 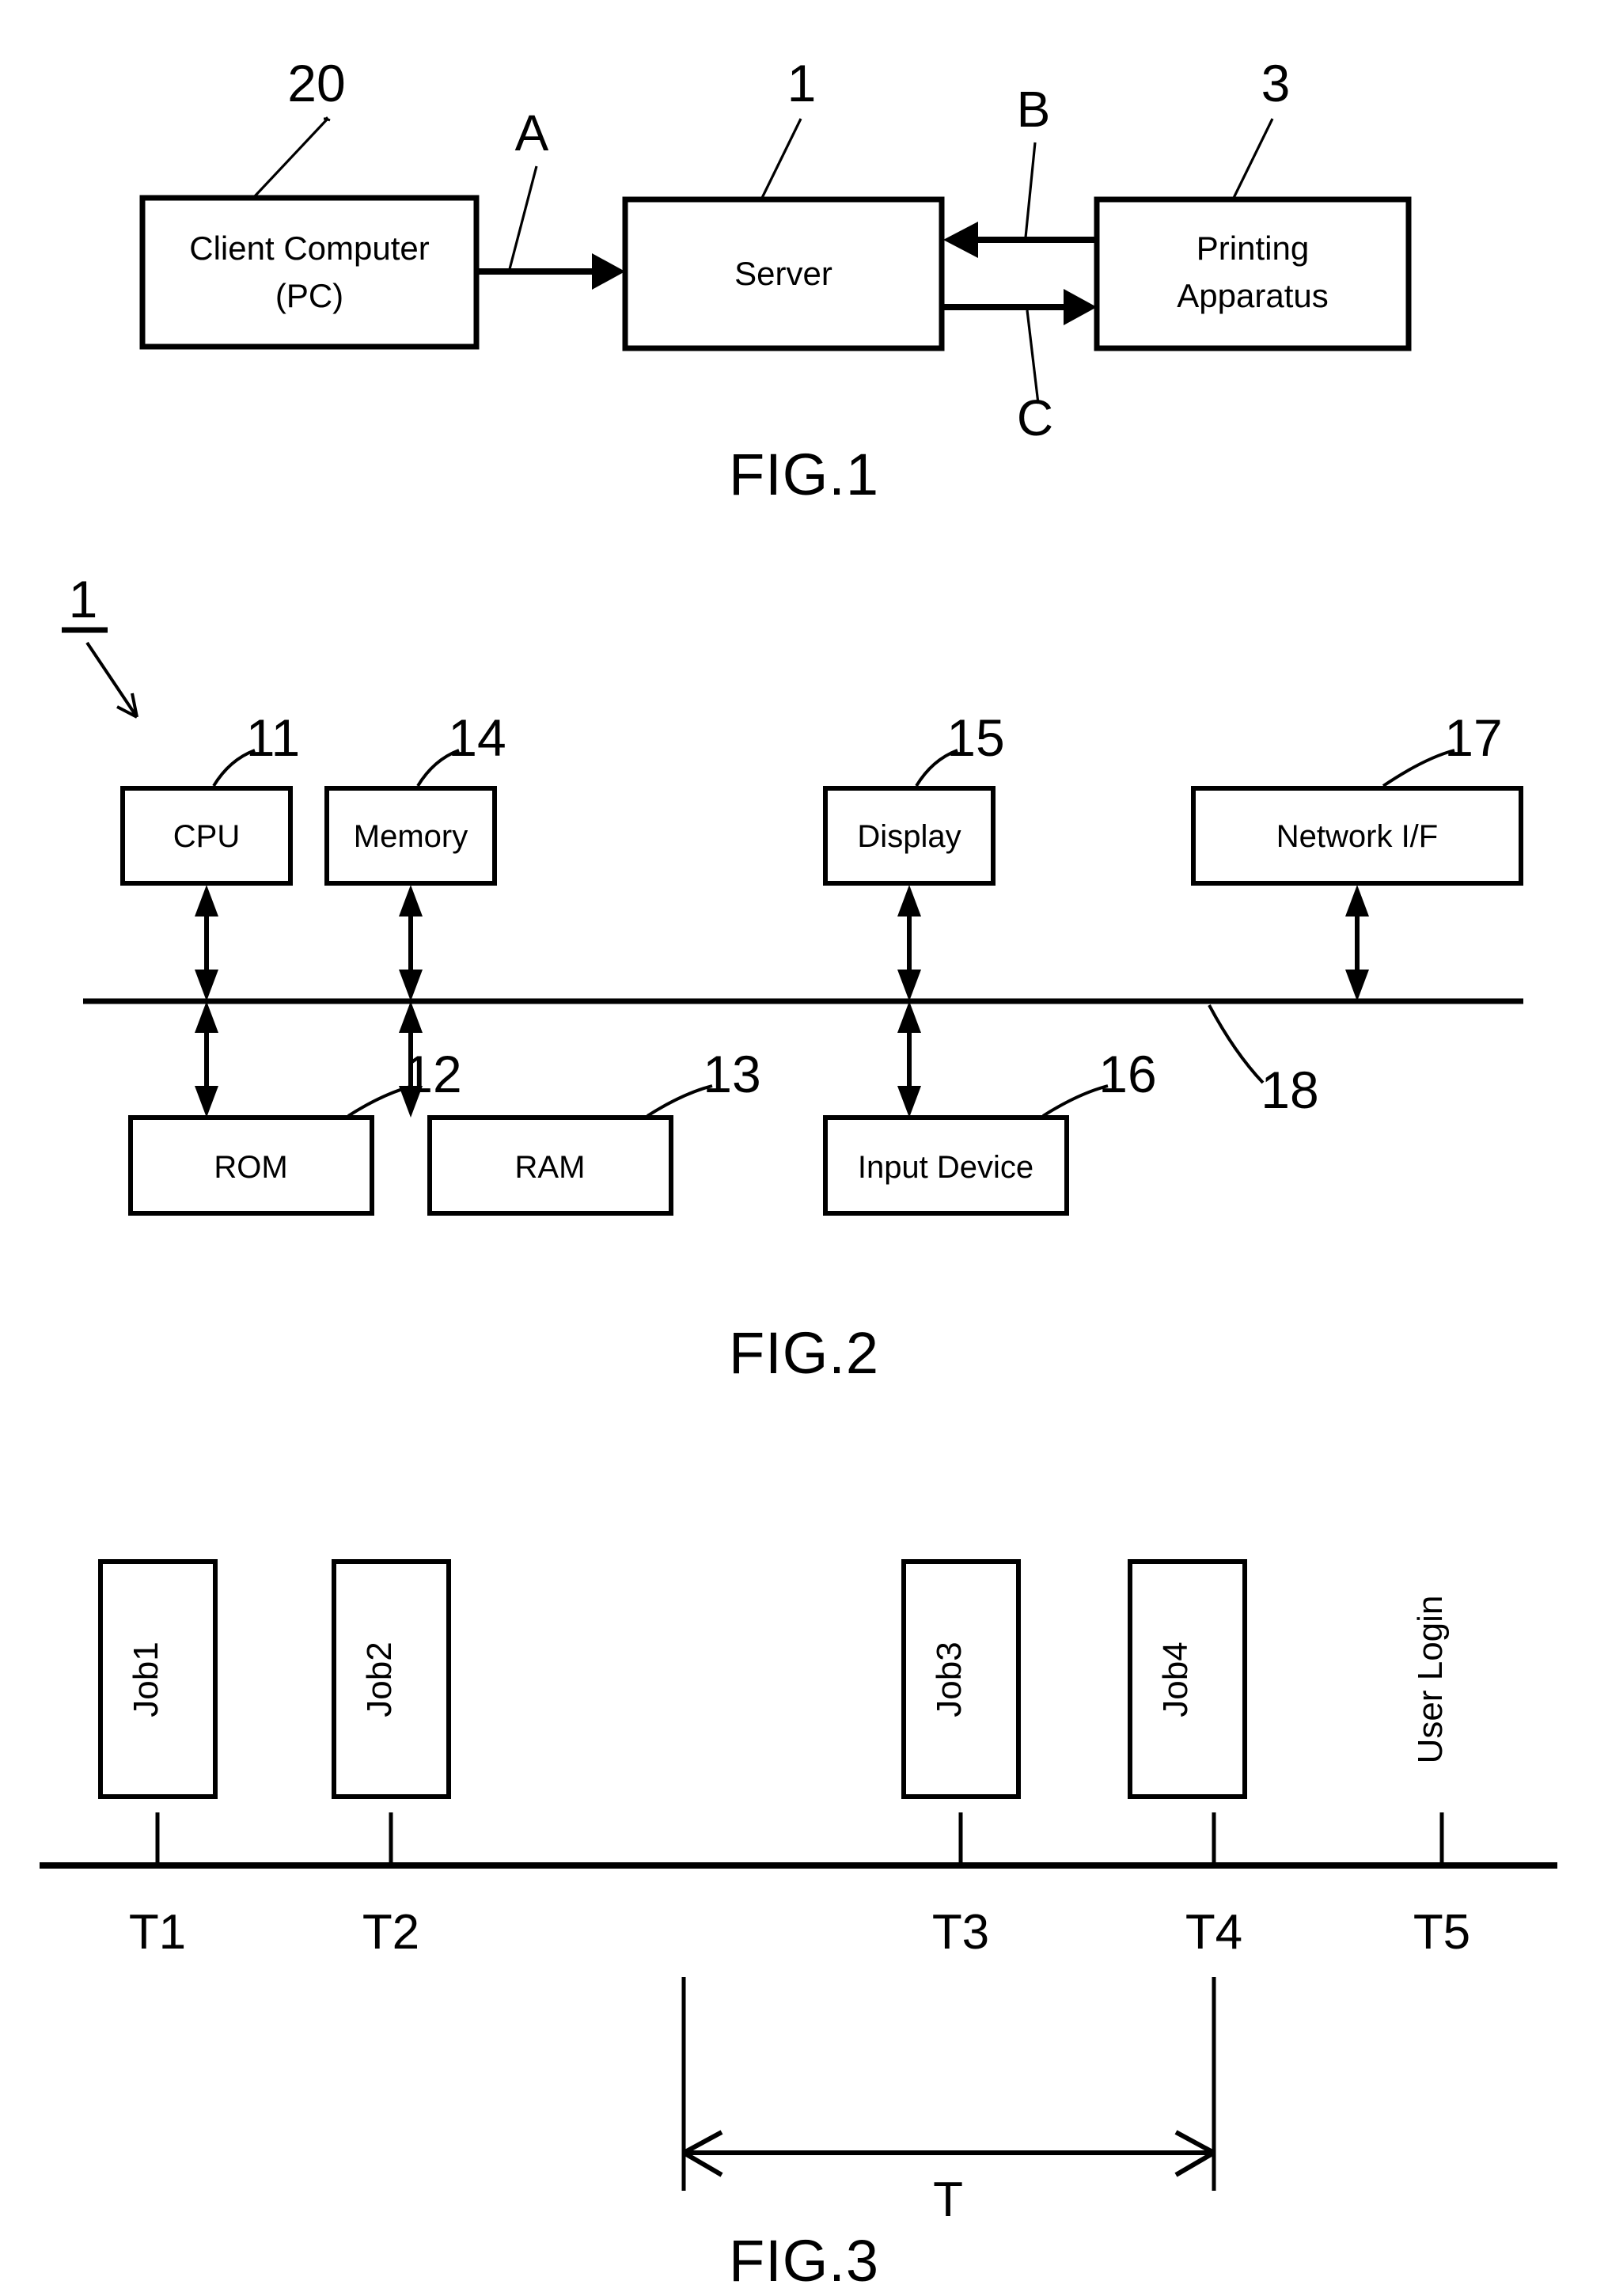 What do you see at coordinates (207, 943) in the screenshot?
I see `arrow-cpu-bus` at bounding box center [207, 943].